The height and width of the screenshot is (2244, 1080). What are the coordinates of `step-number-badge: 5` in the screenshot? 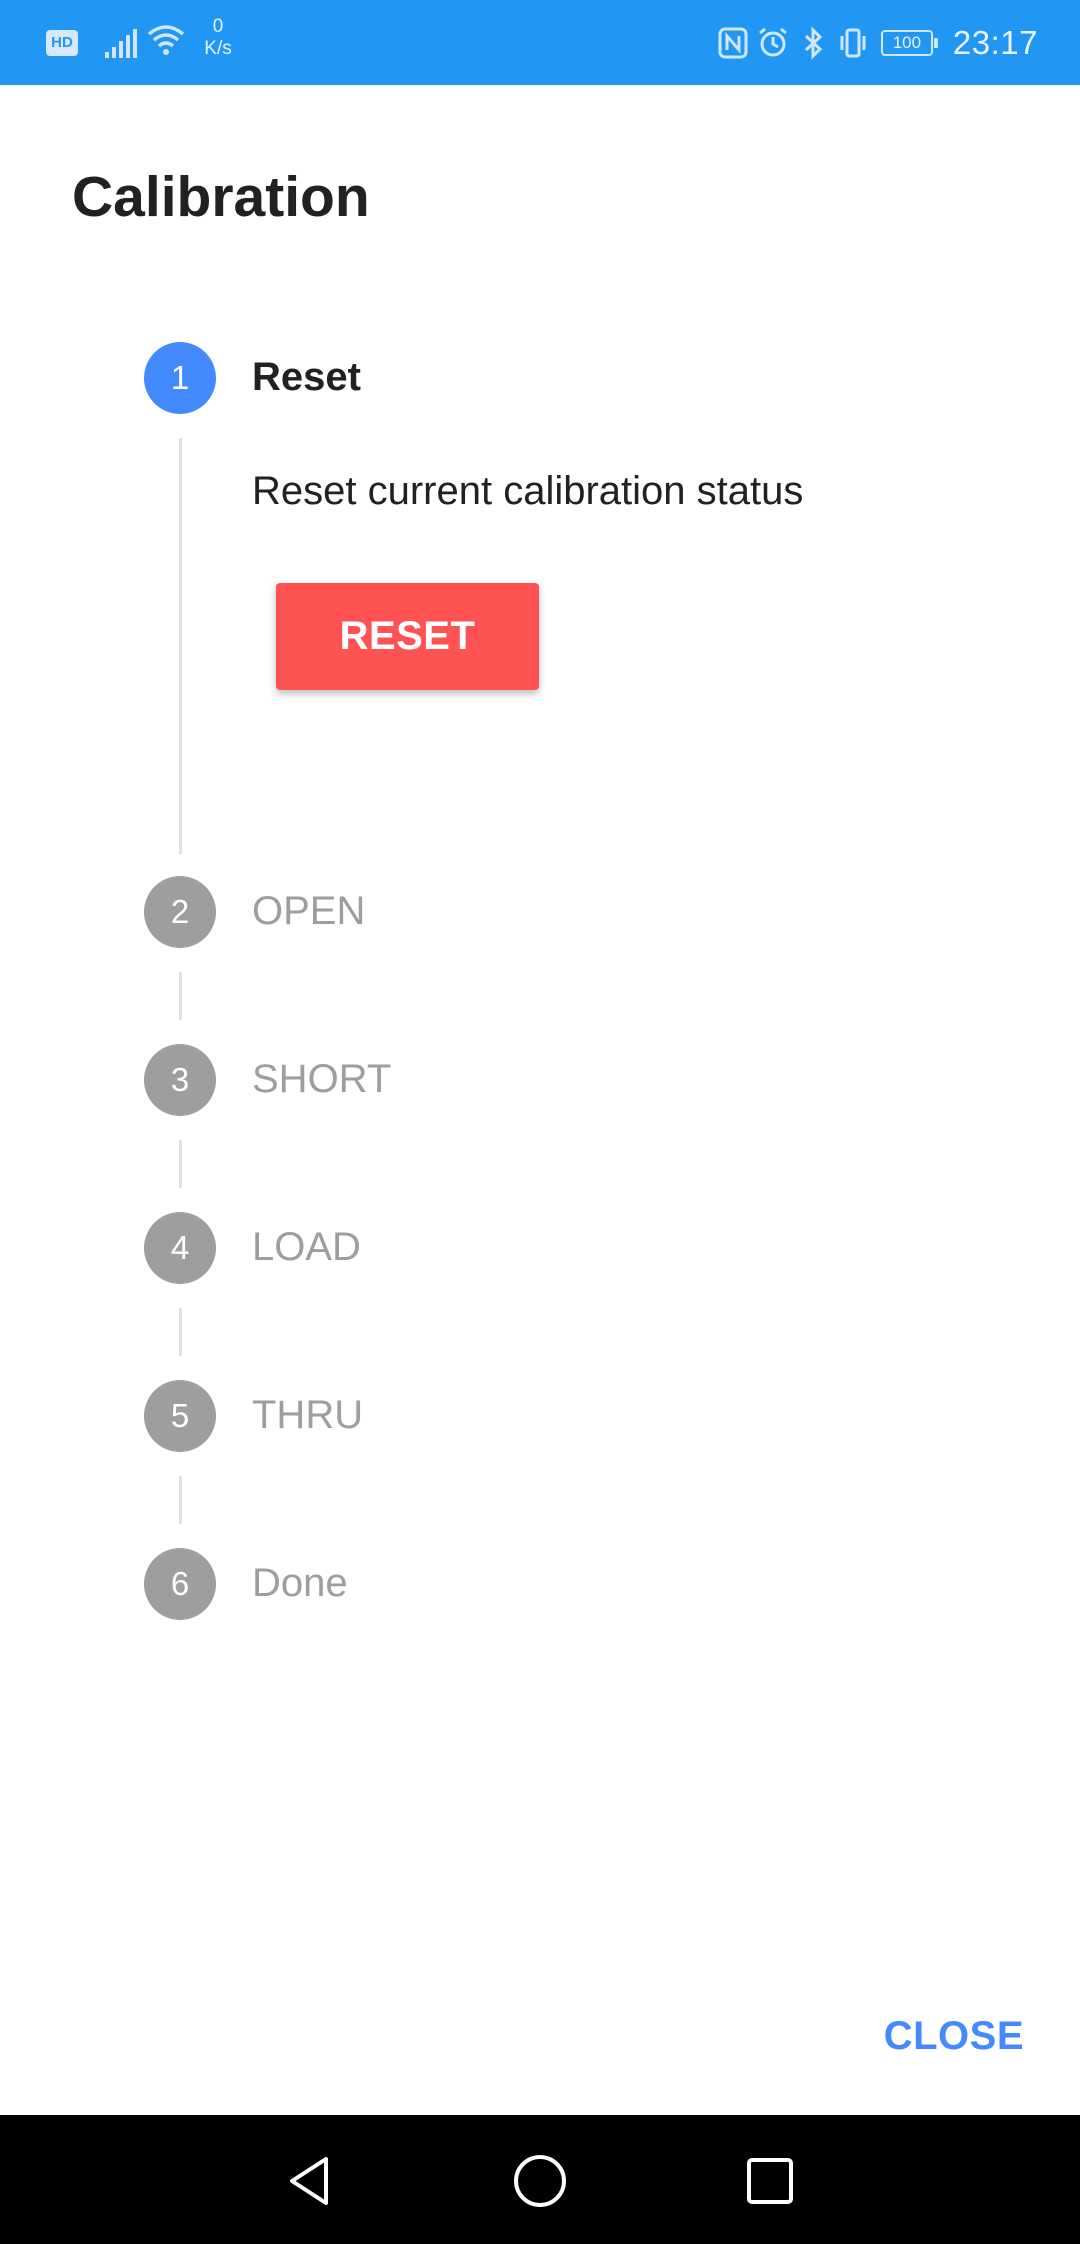 It's located at (180, 1416).